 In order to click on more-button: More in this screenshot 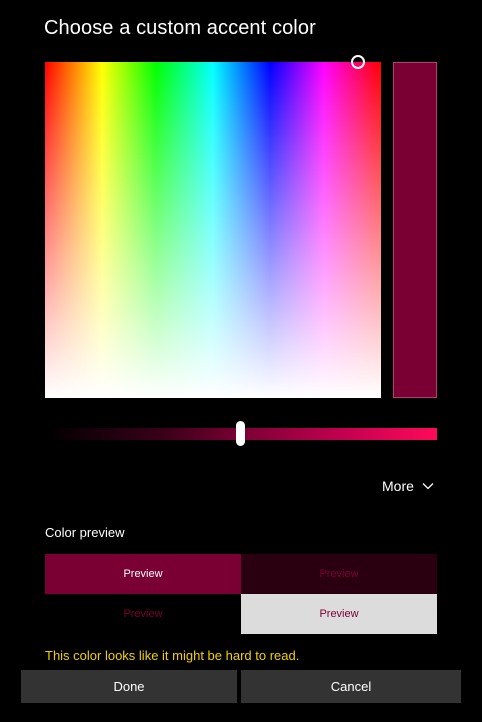, I will do `click(408, 486)`.